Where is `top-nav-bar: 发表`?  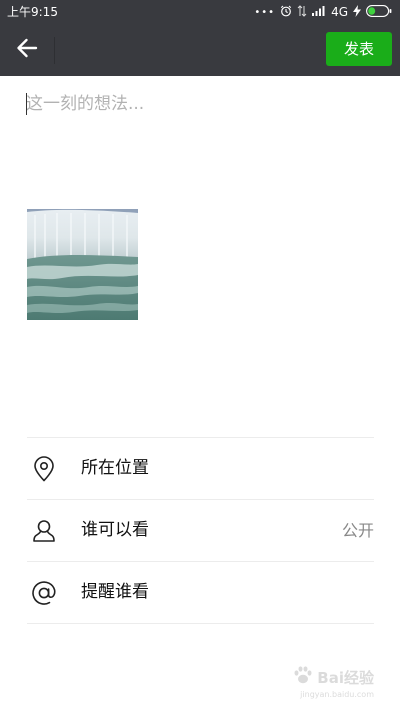
top-nav-bar: 发表 is located at coordinates (200, 50).